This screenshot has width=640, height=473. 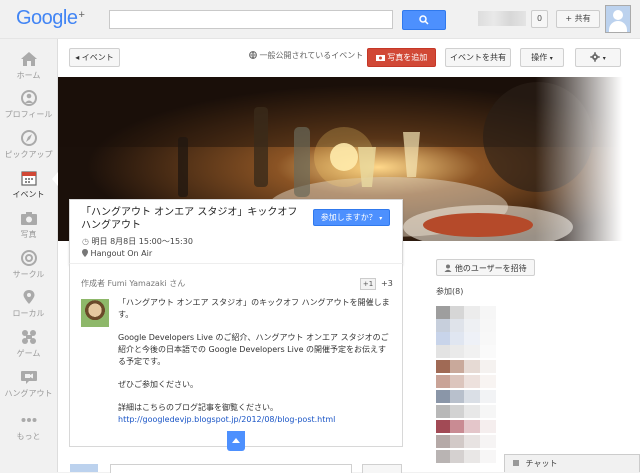 I want to click on join-label: 参加しますか？, so click(x=348, y=217).